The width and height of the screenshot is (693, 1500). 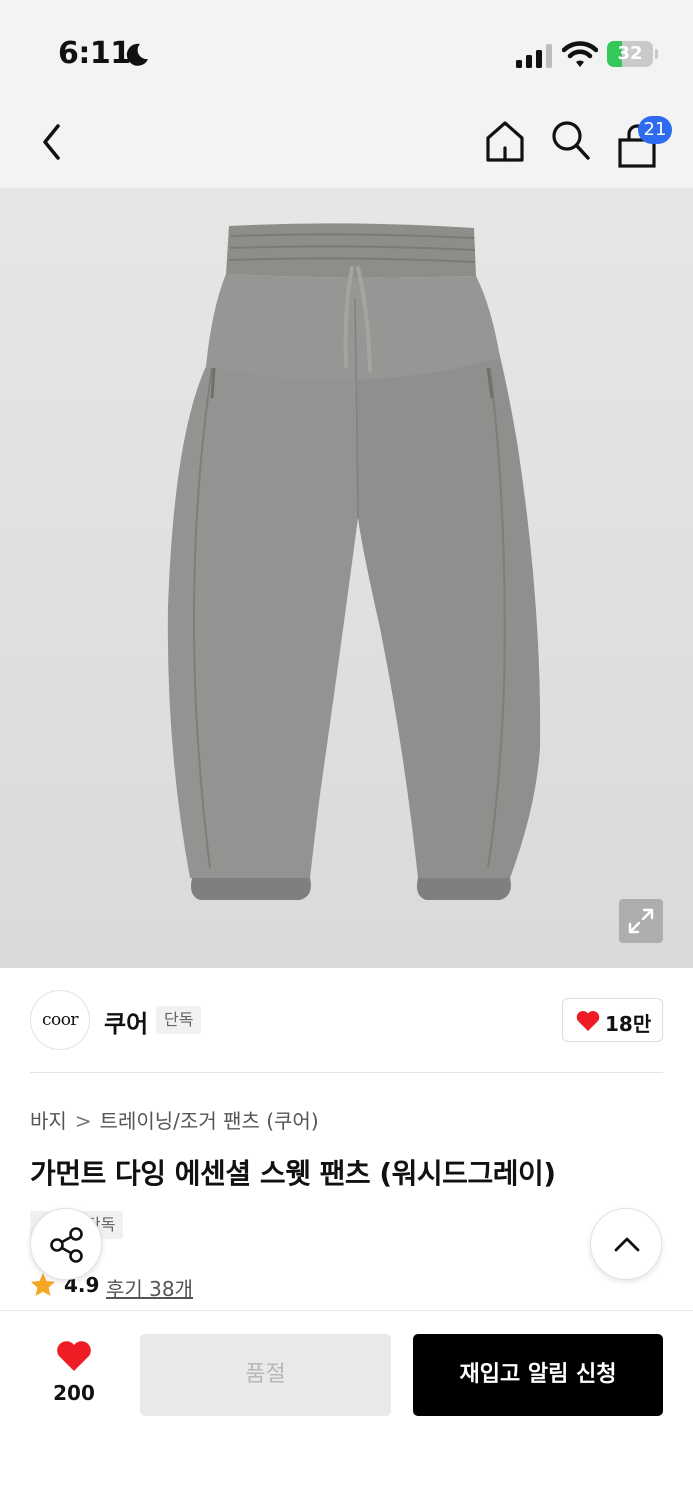 I want to click on brand-name: 쿠어, so click(x=126, y=1021).